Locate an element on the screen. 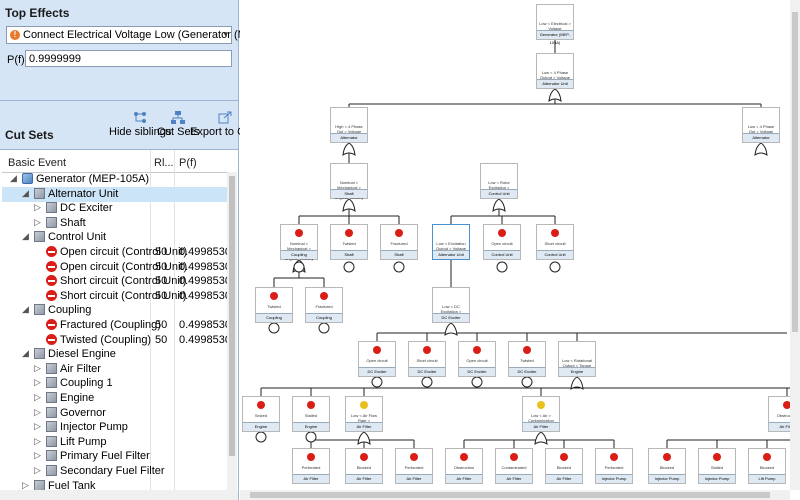  tree-row: ◢ Control Unit is located at coordinates (115, 237).